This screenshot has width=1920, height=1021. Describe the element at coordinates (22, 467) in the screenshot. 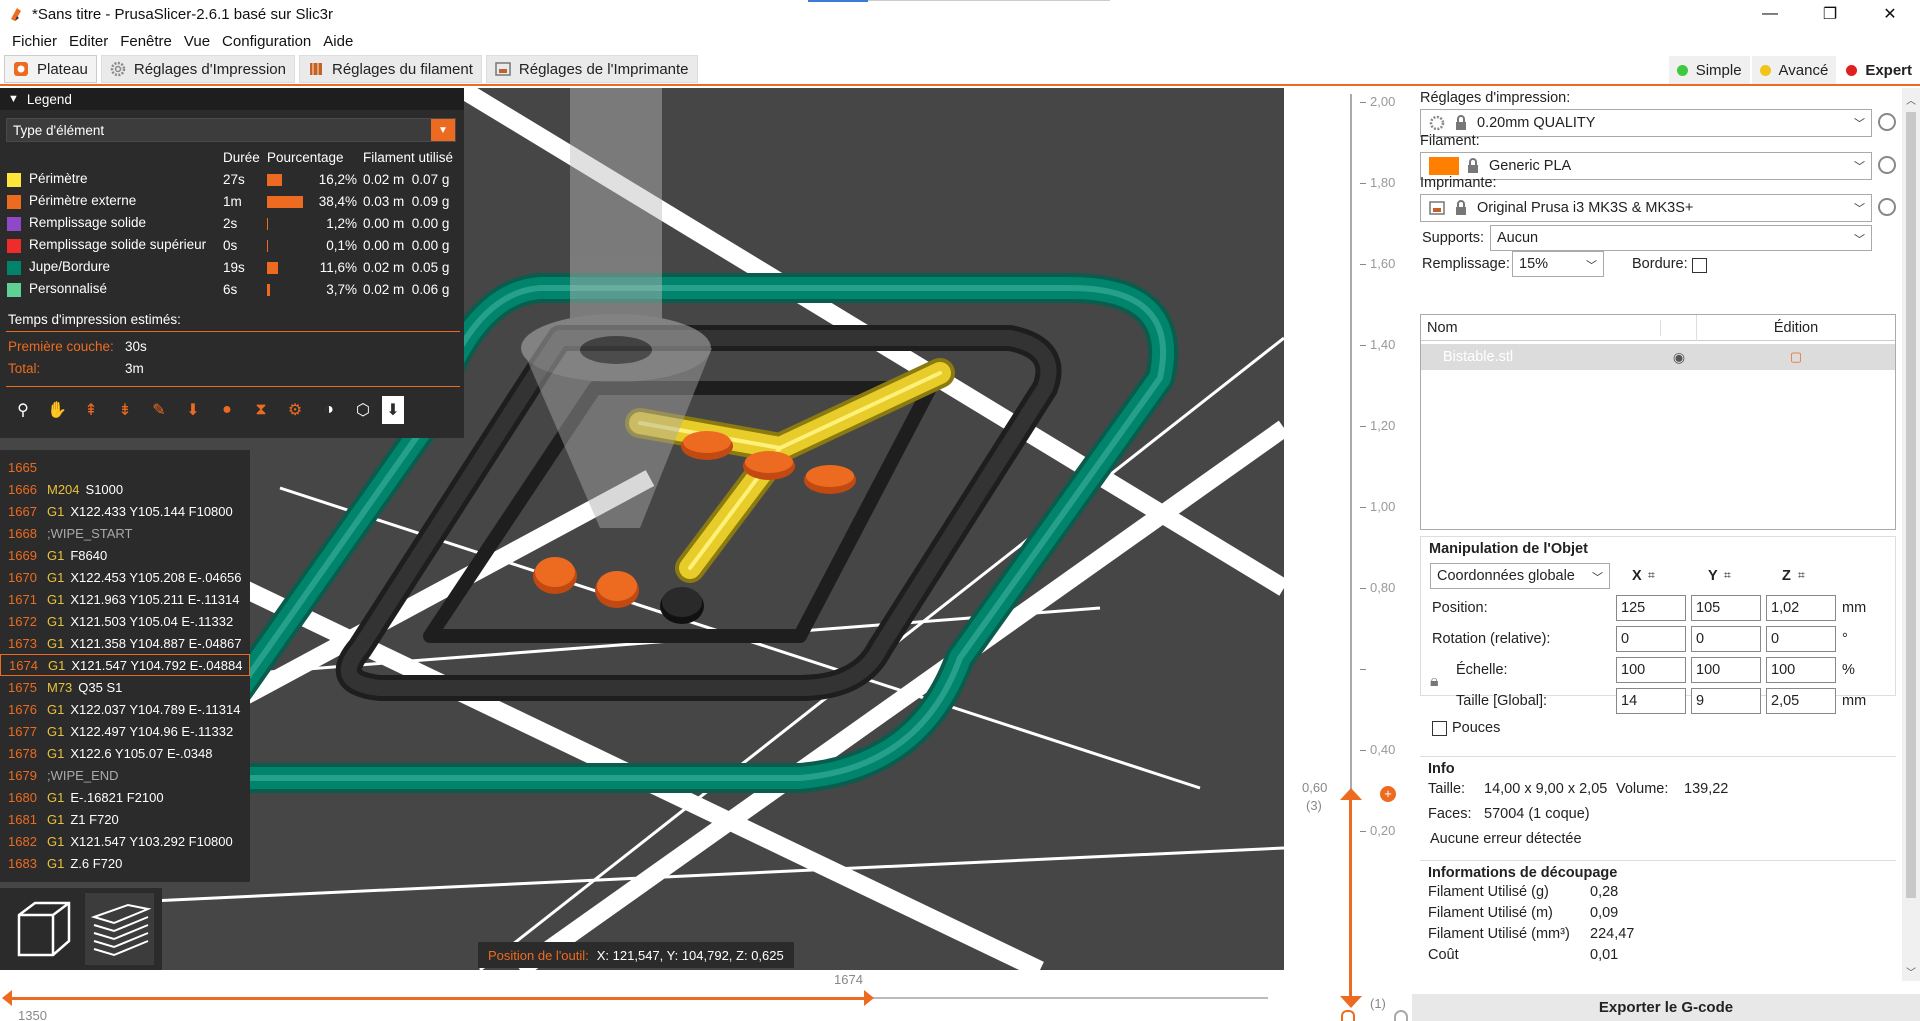

I see `gcode-line-number: 1665` at that location.